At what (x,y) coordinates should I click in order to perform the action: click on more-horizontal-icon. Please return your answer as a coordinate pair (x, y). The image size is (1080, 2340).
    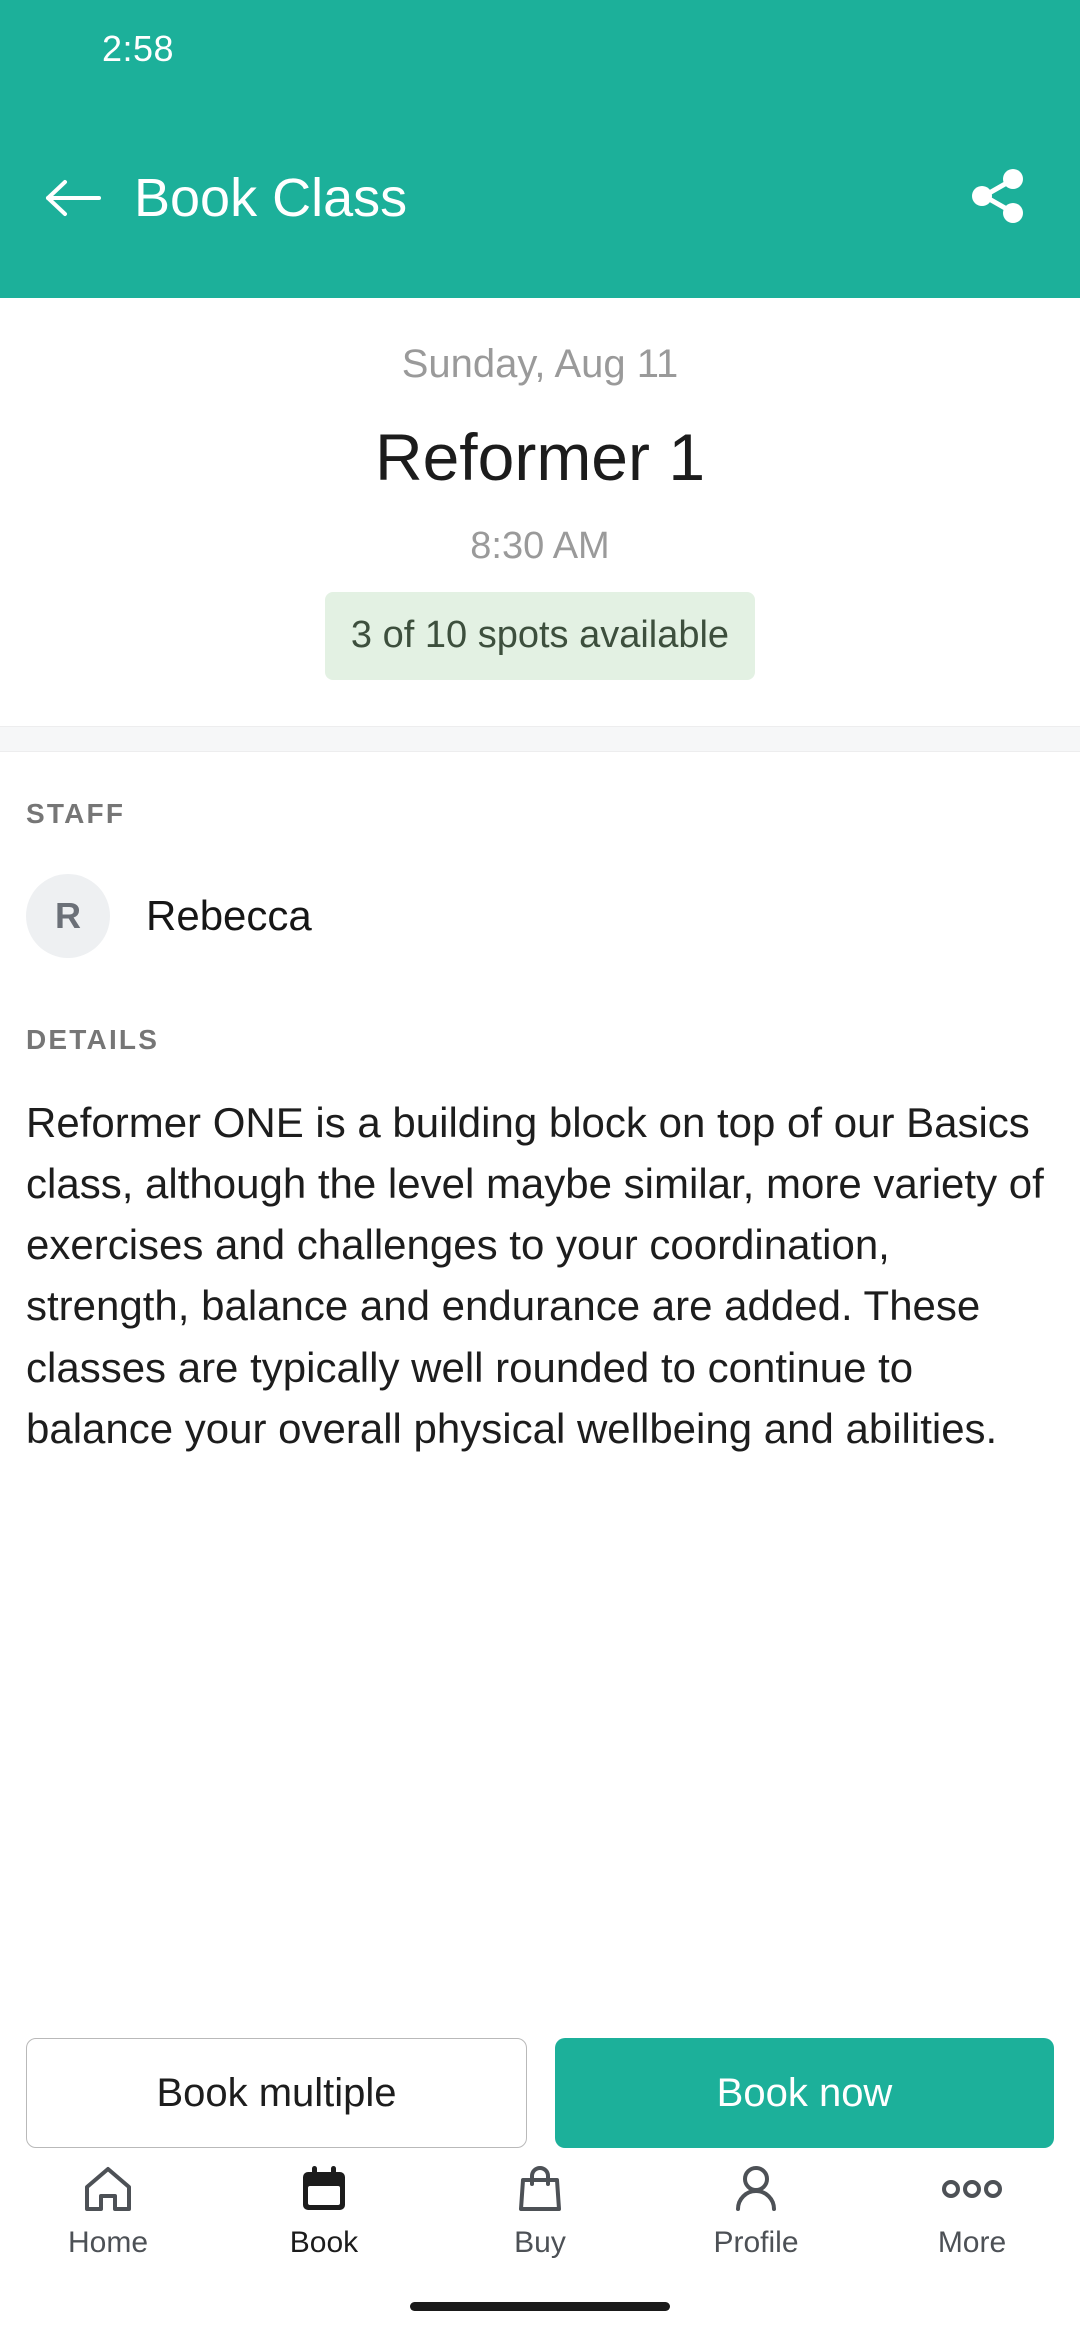
    Looking at the image, I should click on (972, 2189).